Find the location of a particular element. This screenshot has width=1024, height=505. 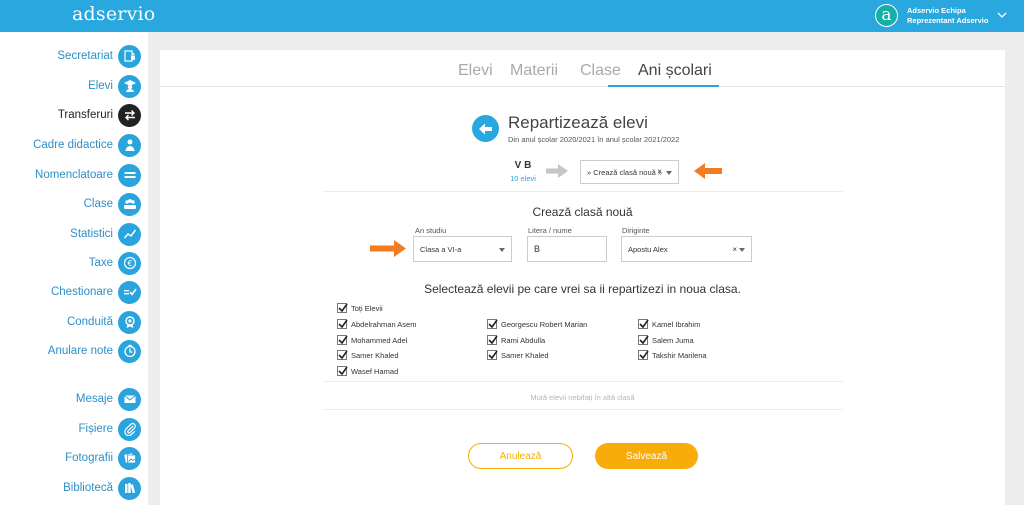

divider is located at coordinates (583, 191).